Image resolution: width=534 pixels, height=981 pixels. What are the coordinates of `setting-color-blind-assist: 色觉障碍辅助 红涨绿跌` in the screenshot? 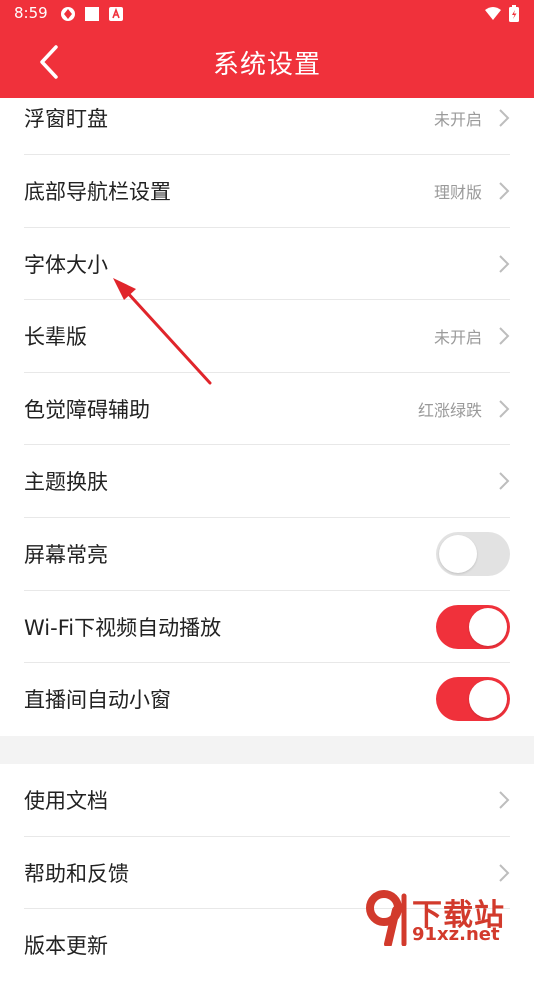 It's located at (267, 409).